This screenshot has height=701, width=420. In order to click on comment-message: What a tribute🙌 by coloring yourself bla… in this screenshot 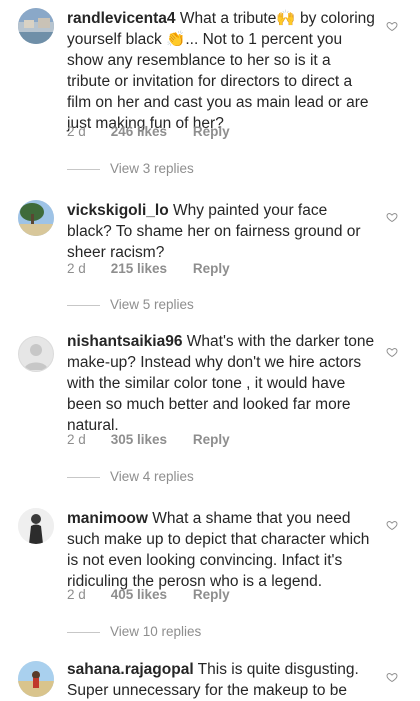, I will do `click(221, 71)`.